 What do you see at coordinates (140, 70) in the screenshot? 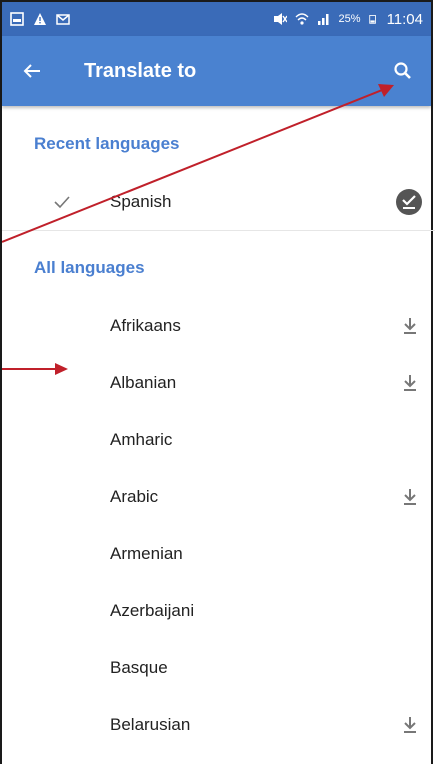
I see `page-title: Translate to` at bounding box center [140, 70].